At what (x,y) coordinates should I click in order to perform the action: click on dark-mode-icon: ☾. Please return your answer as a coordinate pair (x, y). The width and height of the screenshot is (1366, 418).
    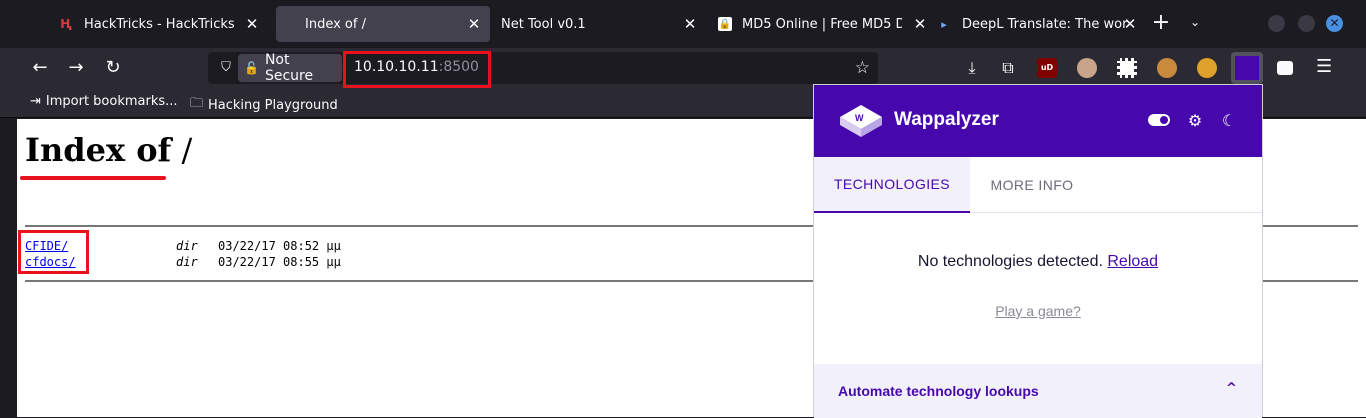
    Looking at the image, I should click on (1229, 120).